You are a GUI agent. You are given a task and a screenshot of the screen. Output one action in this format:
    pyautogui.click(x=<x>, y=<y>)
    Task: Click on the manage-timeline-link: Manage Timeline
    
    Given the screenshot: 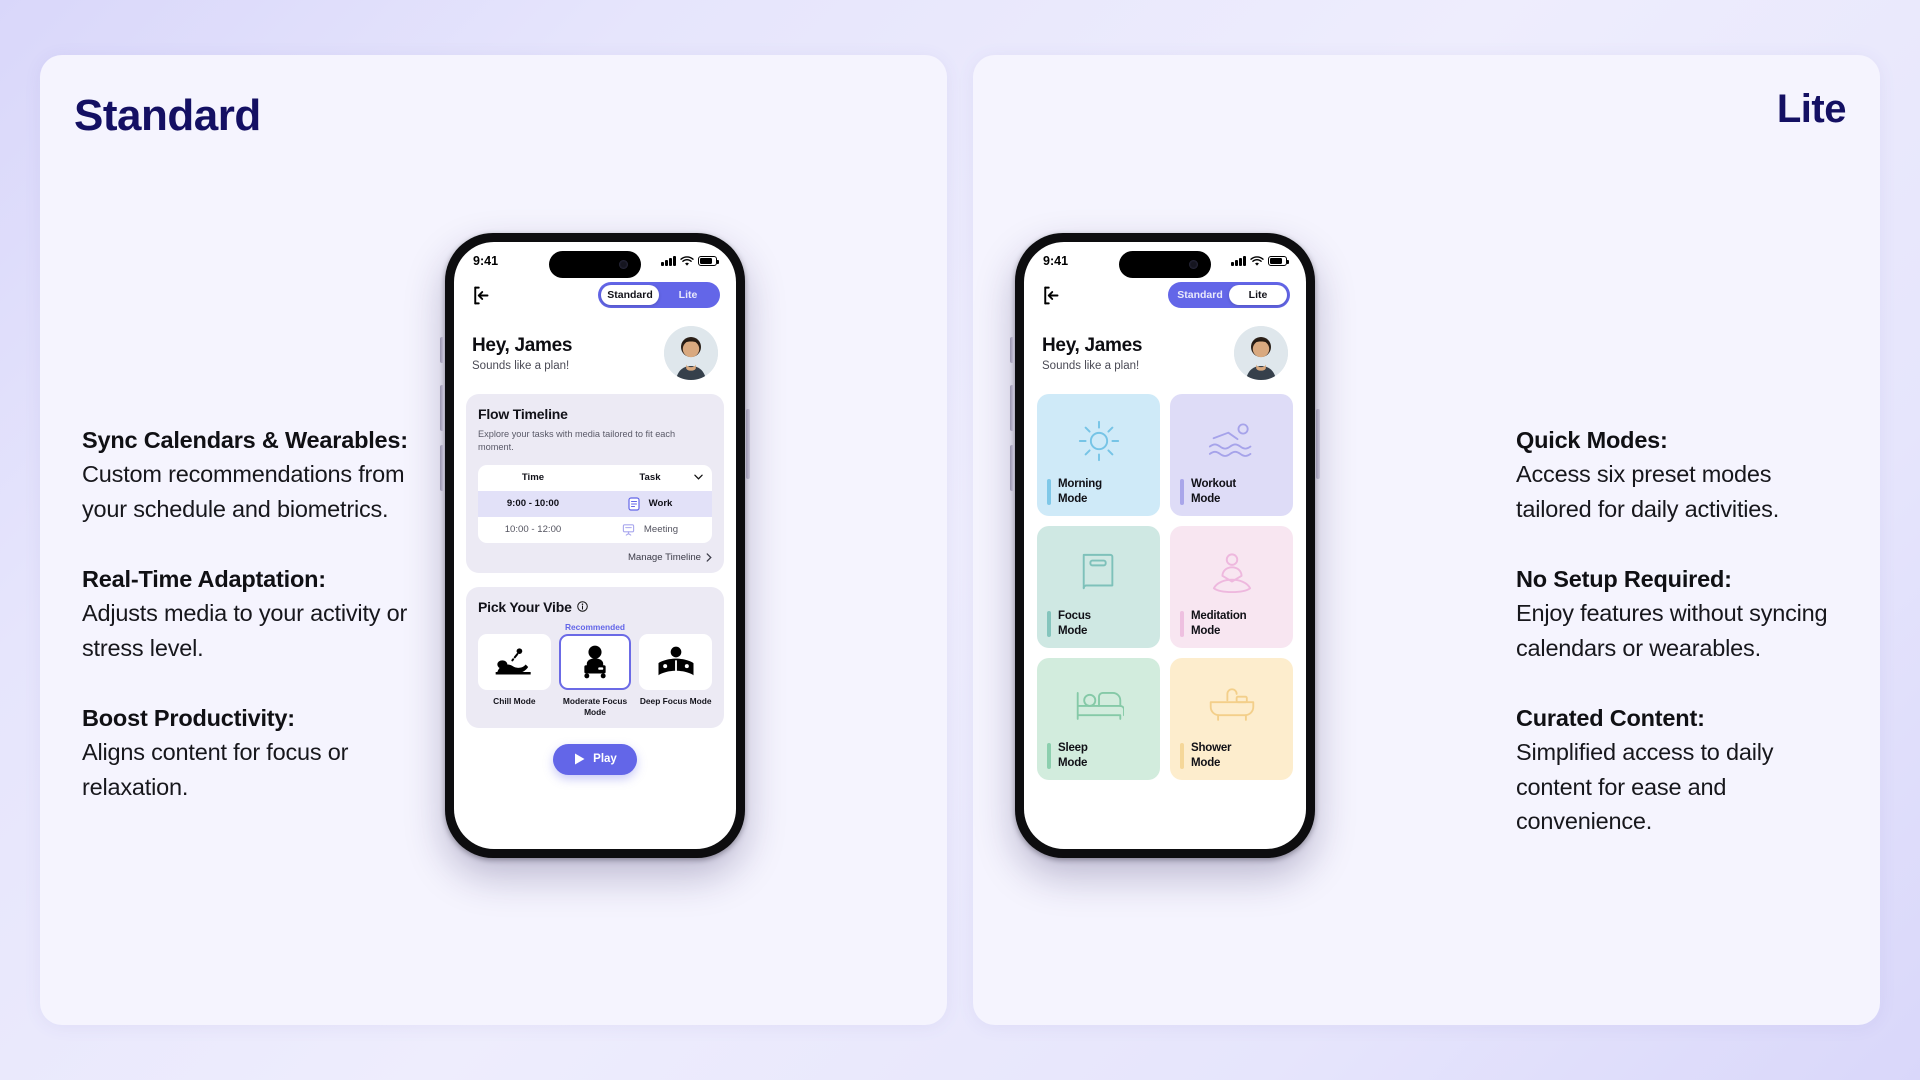 What is the action you would take?
    pyautogui.click(x=595, y=557)
    